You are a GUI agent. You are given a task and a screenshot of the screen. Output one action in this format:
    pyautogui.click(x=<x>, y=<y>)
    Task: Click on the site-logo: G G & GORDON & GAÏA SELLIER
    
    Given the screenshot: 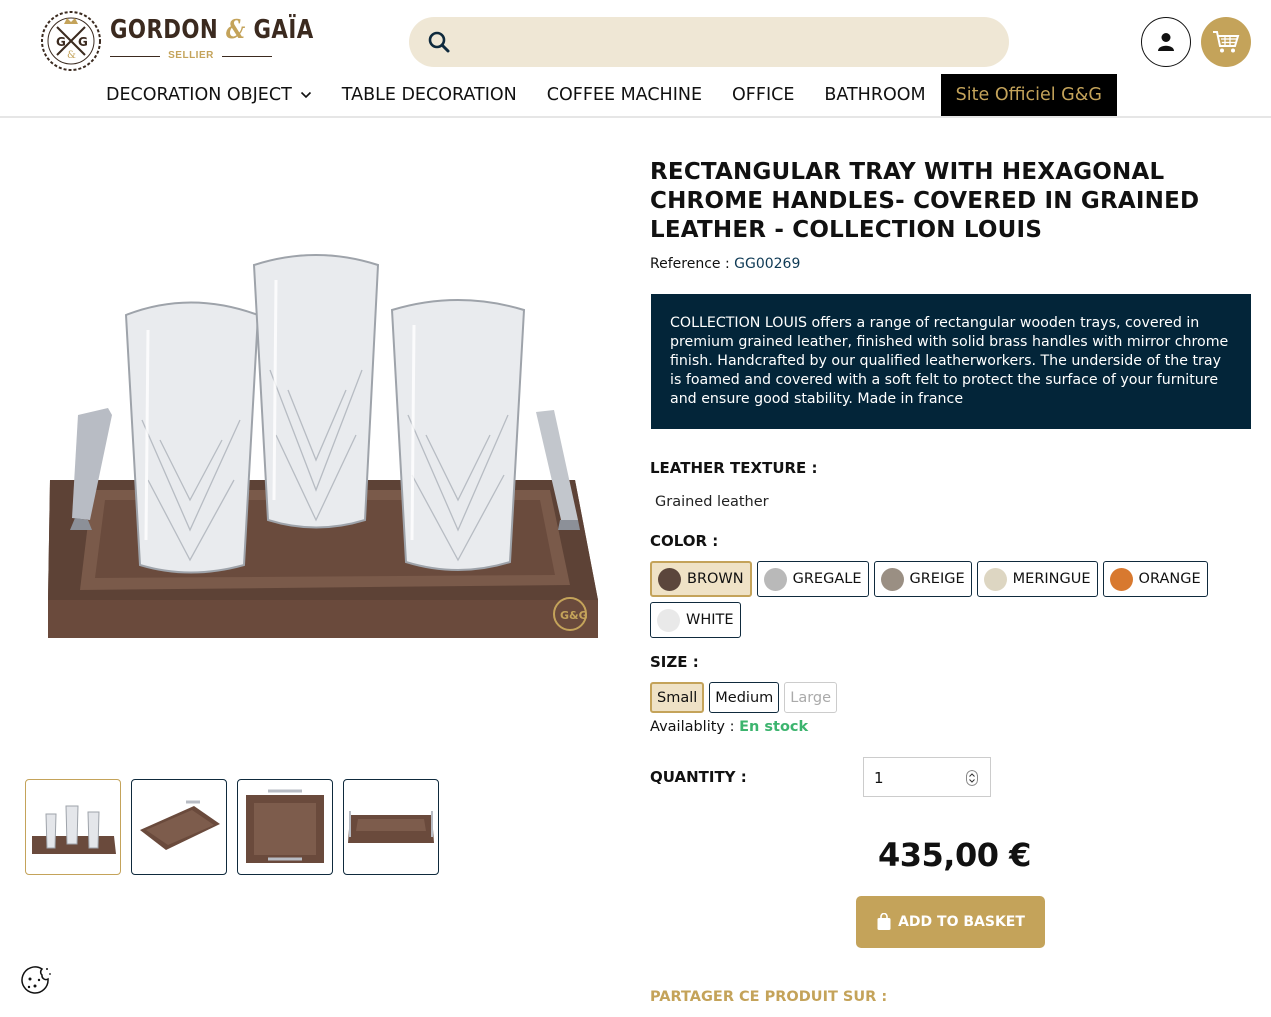 What is the action you would take?
    pyautogui.click(x=199, y=41)
    